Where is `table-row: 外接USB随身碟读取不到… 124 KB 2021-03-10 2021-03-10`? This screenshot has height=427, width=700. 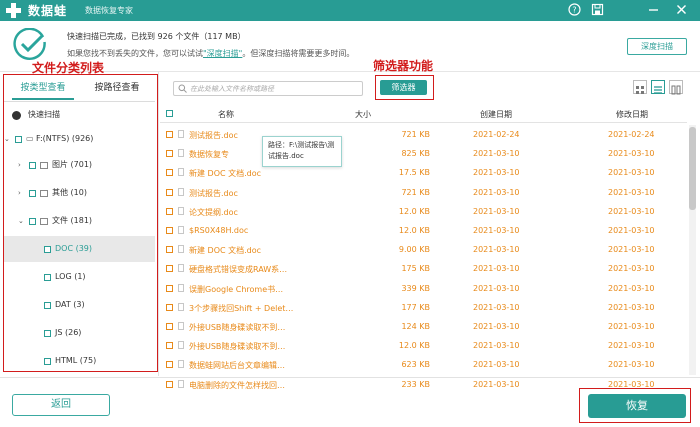
table-row: 外接USB随身碟读取不到… 124 KB 2021-03-10 2021-03-10 is located at coordinates (423, 326).